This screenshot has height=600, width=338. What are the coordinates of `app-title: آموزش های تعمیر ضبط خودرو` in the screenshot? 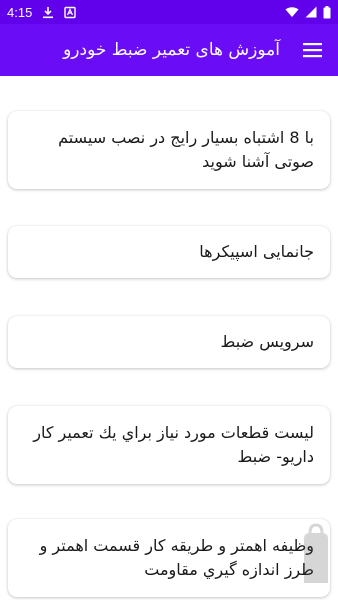 It's located at (171, 50).